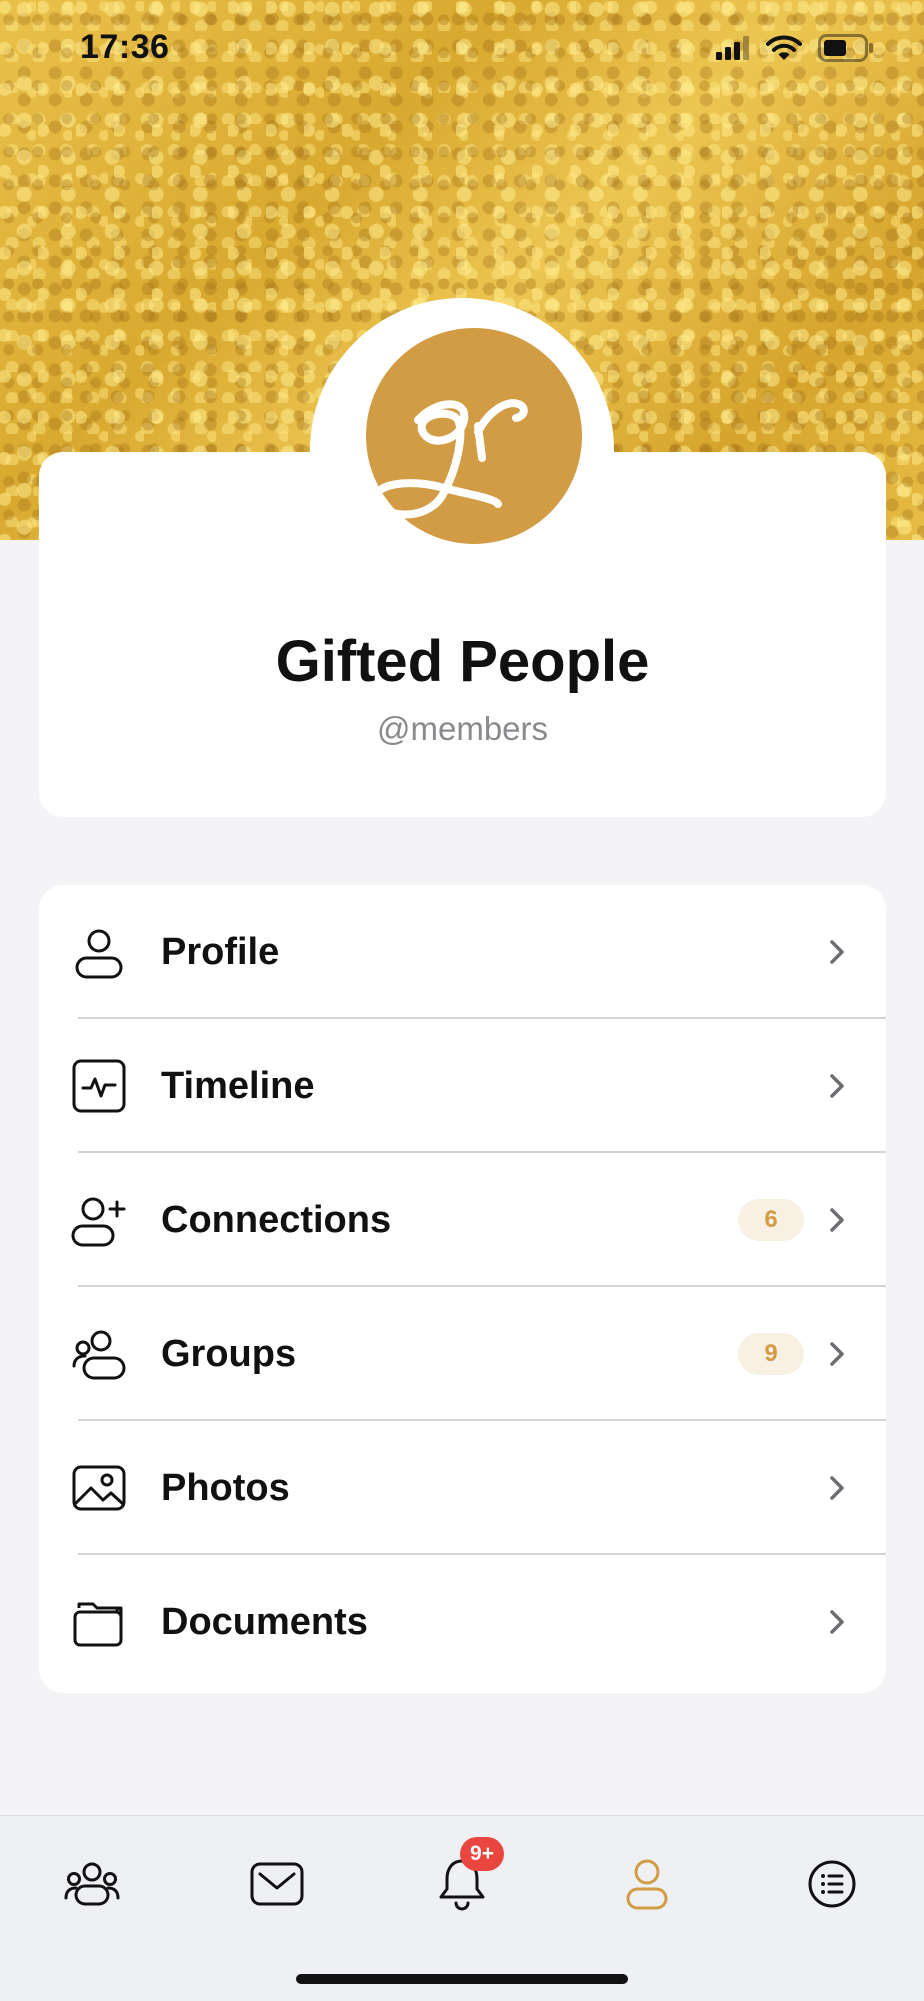  What do you see at coordinates (462, 1220) in the screenshot?
I see `menu-item-connections: Connections 6` at bounding box center [462, 1220].